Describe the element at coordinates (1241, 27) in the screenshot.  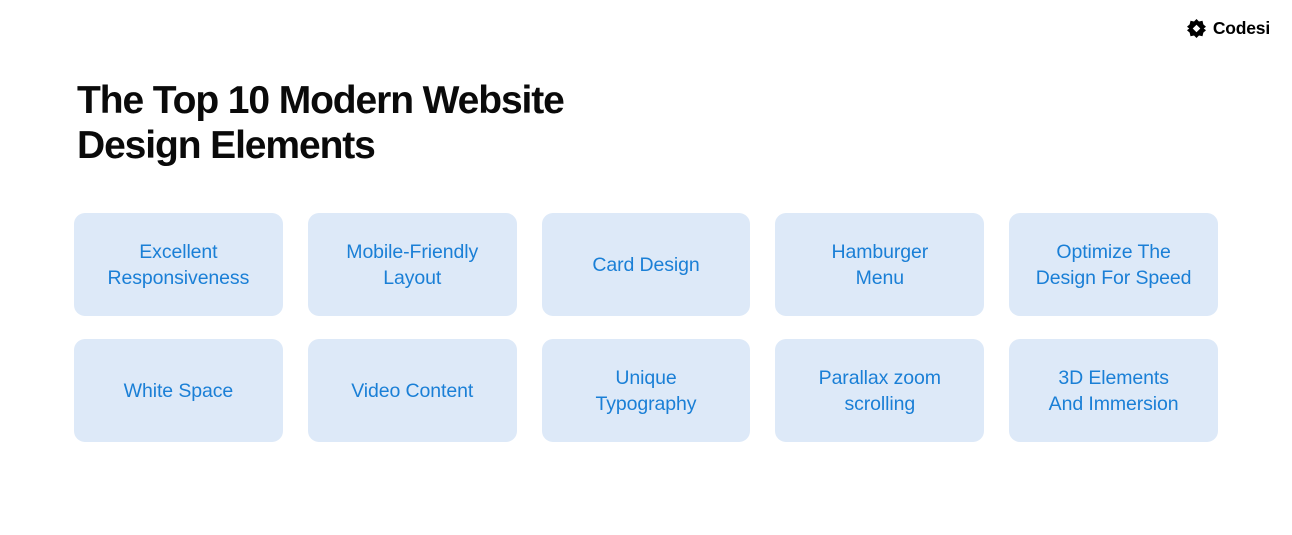
I see `brand-name: Codesi` at that location.